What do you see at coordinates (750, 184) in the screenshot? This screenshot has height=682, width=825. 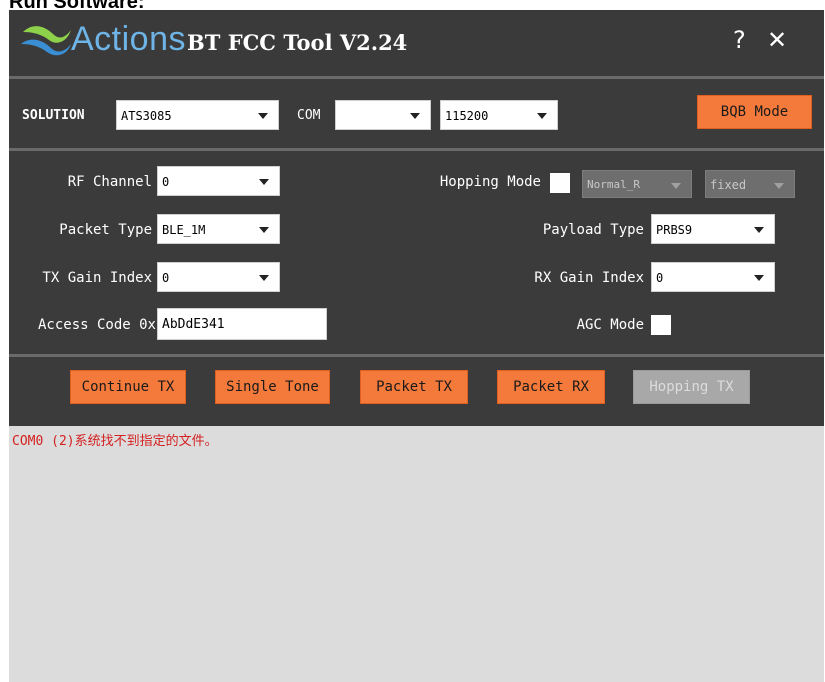 I see `hopping-fixed-select: fixed` at bounding box center [750, 184].